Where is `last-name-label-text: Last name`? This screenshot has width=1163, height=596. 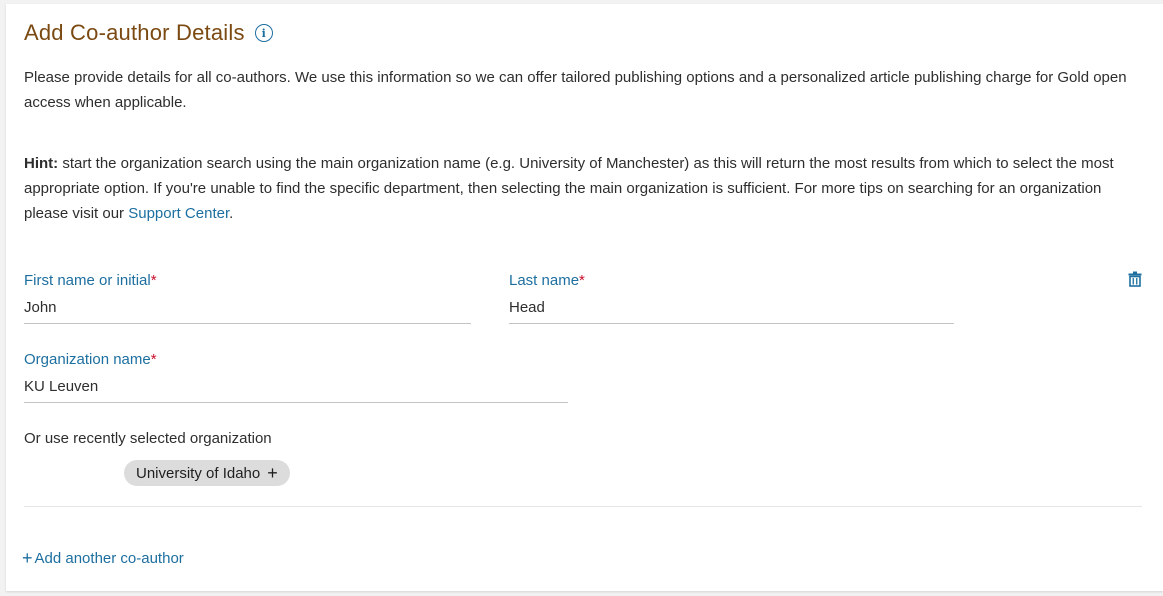
last-name-label-text: Last name is located at coordinates (544, 280).